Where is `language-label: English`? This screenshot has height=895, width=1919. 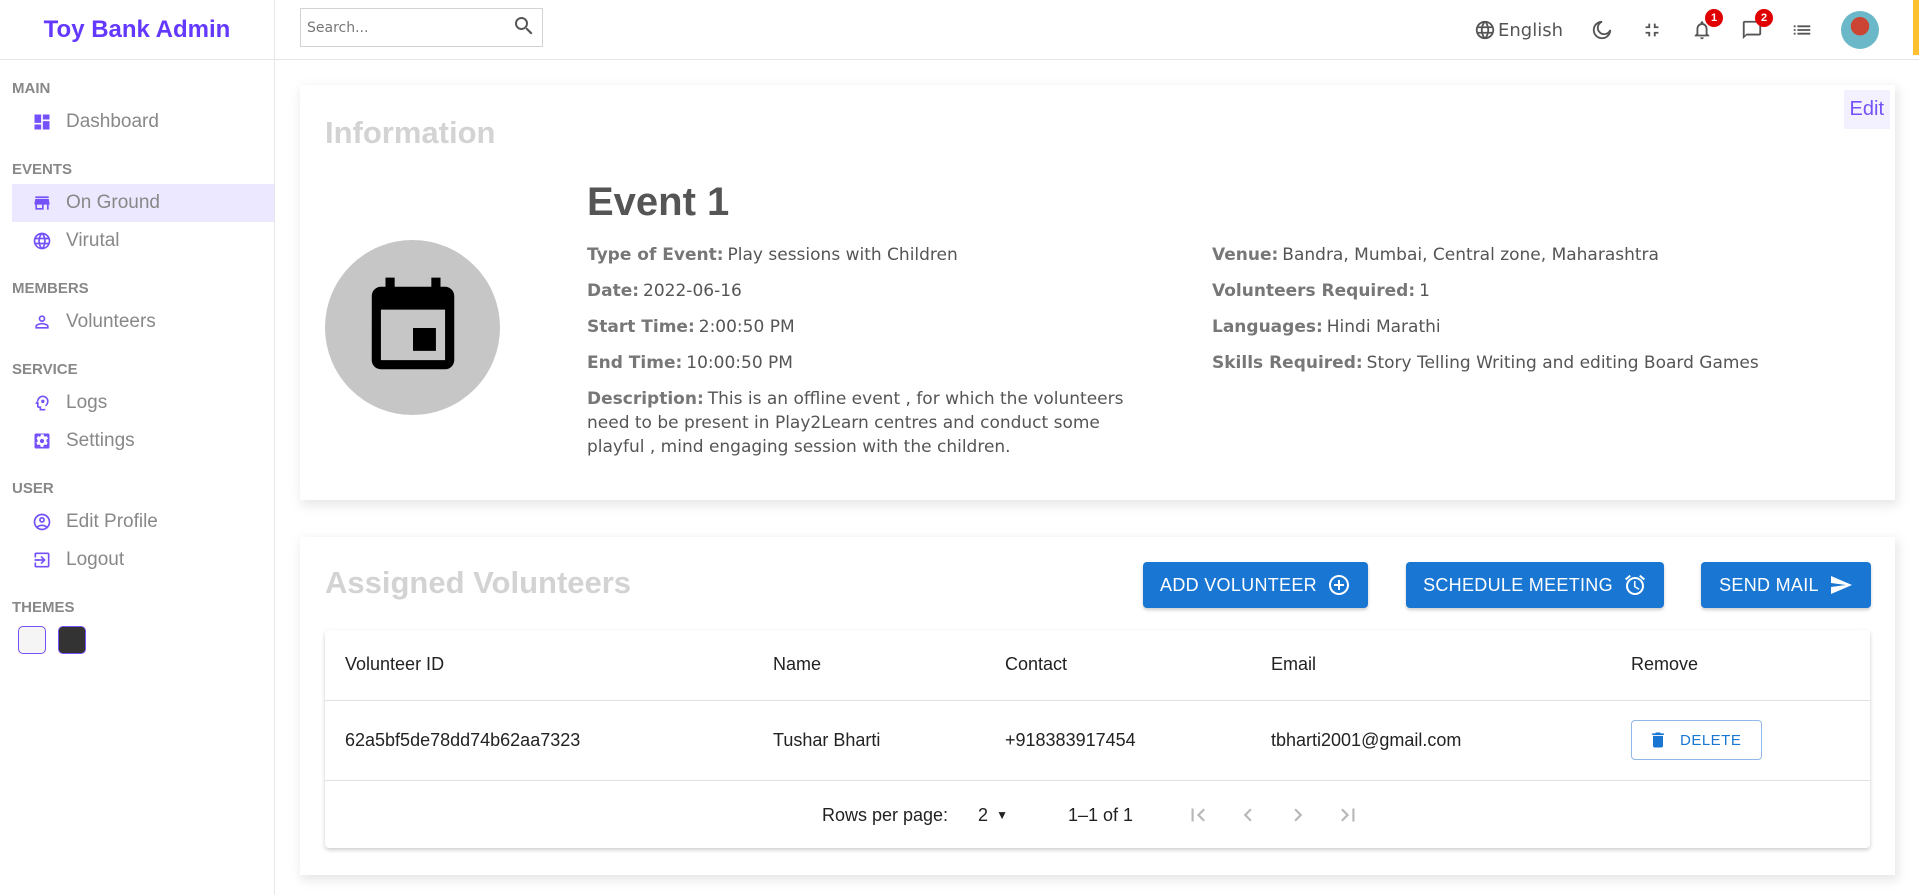 language-label: English is located at coordinates (1530, 30).